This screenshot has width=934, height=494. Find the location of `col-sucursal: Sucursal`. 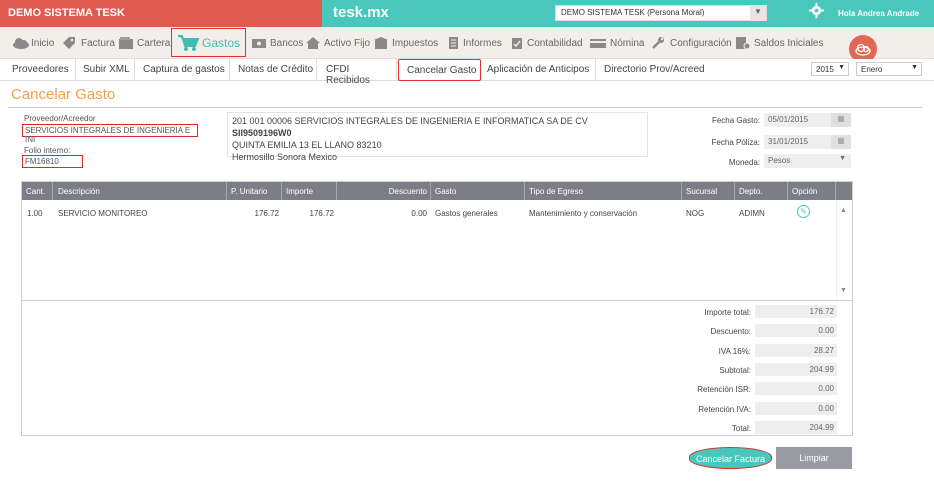

col-sucursal: Sucursal is located at coordinates (708, 191).